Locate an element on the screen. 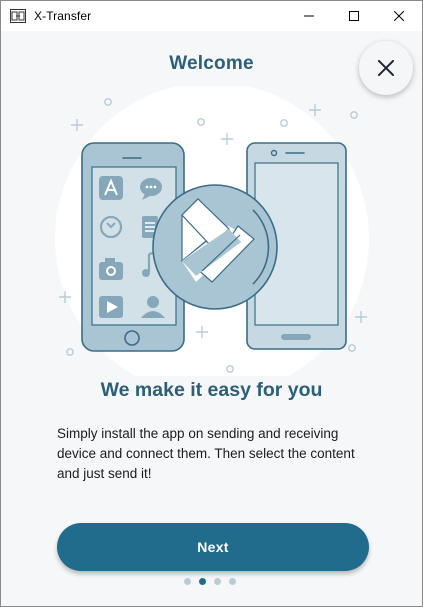  window-close-button is located at coordinates (399, 16).